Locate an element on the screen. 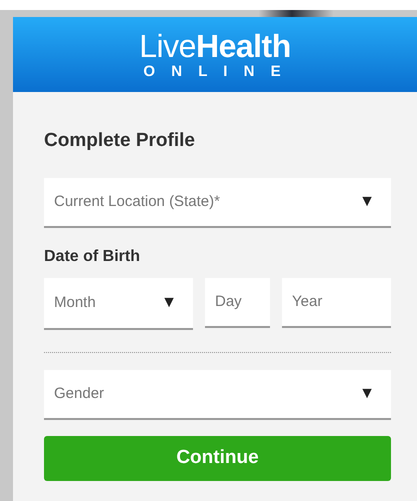 This screenshot has width=417, height=501. month-dropdown: Month ▼ is located at coordinates (118, 304).